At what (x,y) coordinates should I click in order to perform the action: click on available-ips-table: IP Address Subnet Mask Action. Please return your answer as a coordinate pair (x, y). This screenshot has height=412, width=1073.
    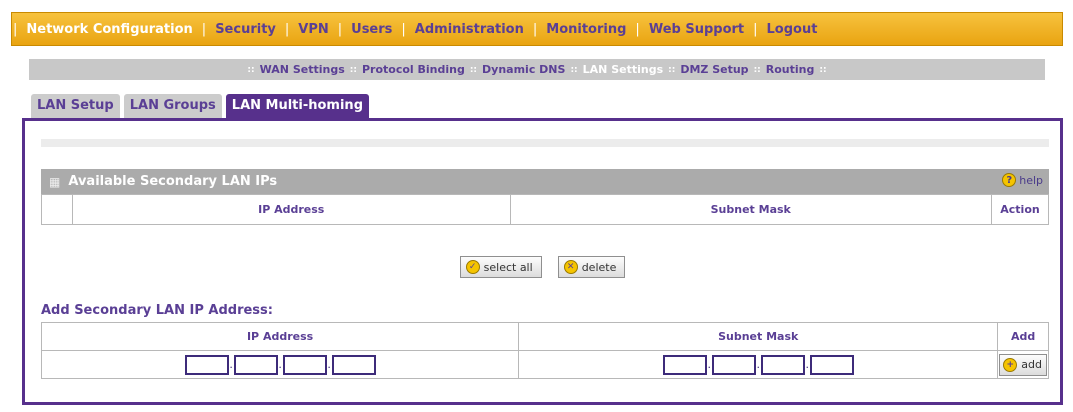
    Looking at the image, I should click on (545, 209).